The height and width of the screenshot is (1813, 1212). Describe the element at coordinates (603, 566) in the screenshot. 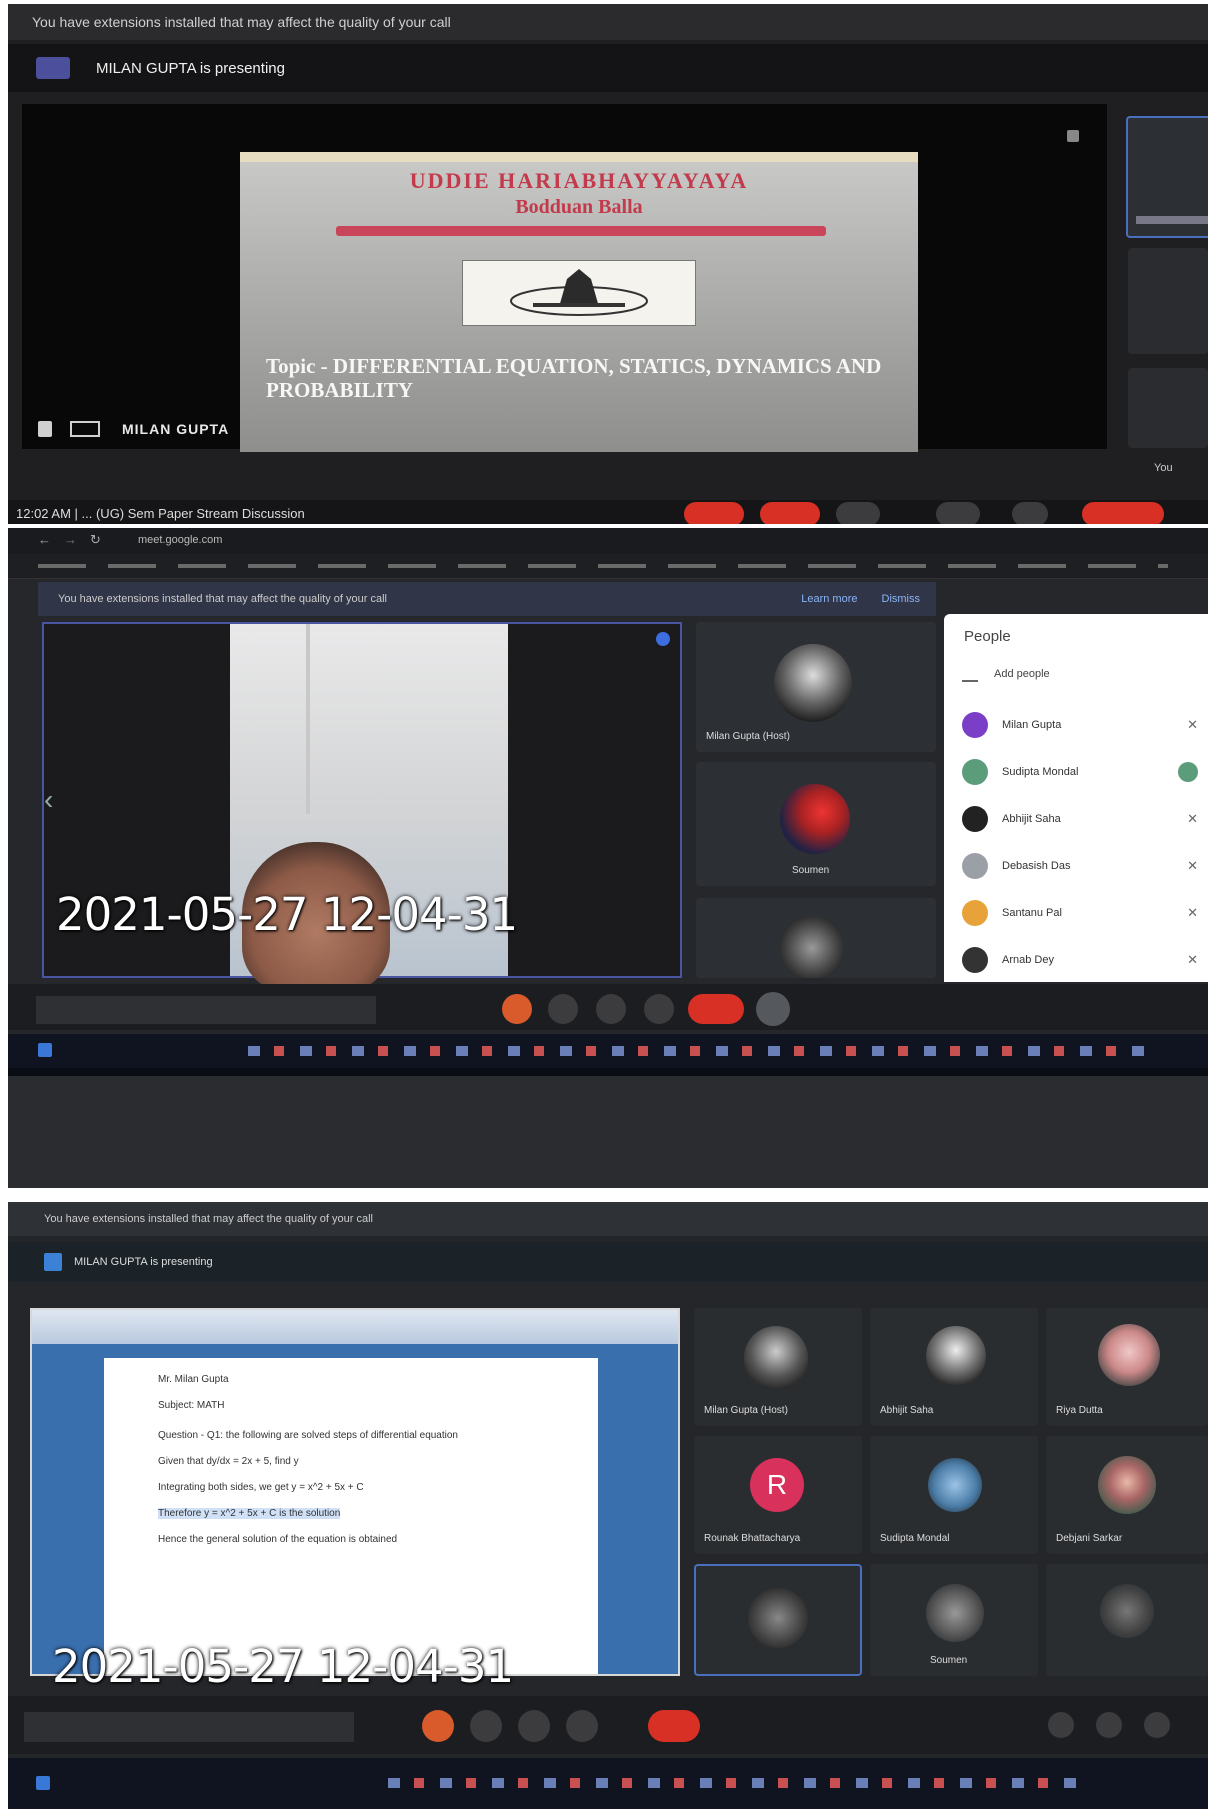

I see `bookmarks-items` at that location.